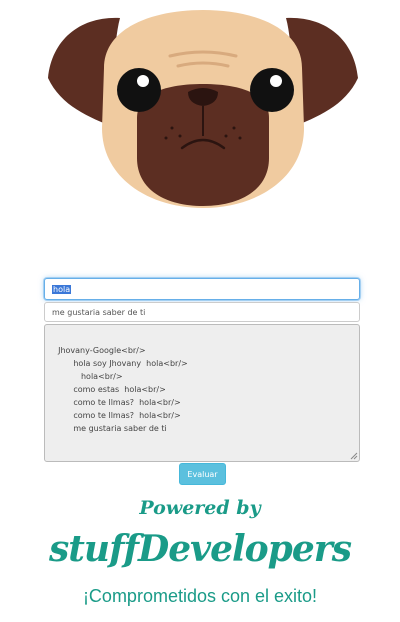 This screenshot has width=400, height=622. What do you see at coordinates (202, 312) in the screenshot?
I see `message-input: me gustaria saber de ti` at bounding box center [202, 312].